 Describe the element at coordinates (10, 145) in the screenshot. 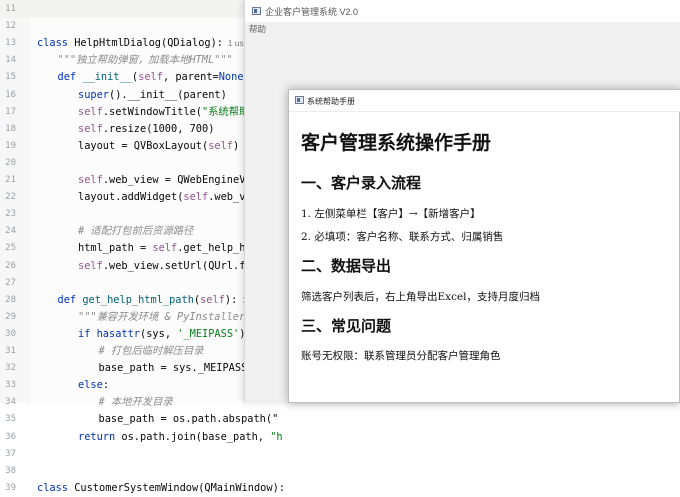

I see `line-number: 19` at that location.